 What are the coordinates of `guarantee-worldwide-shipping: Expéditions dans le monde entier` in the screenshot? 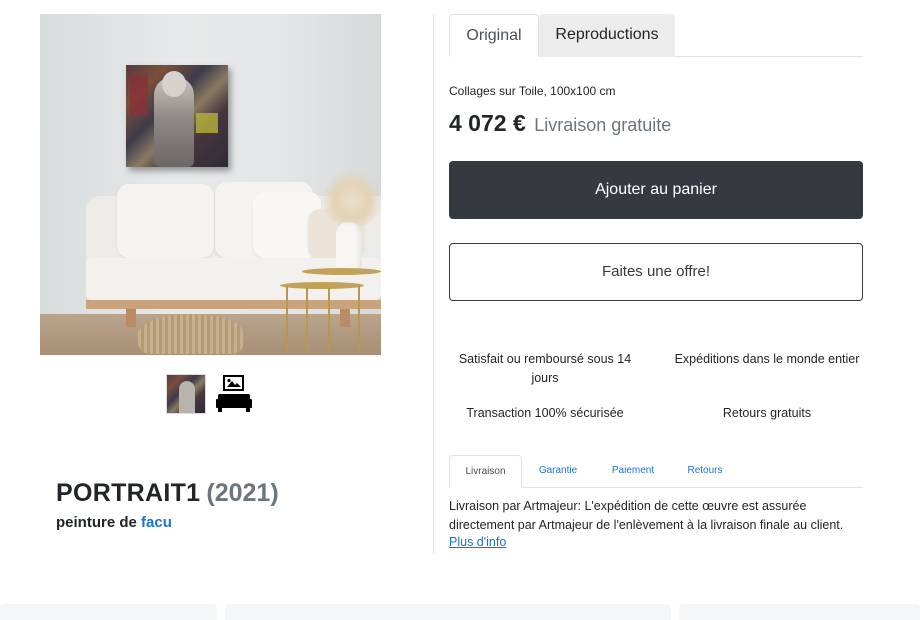 It's located at (767, 359).